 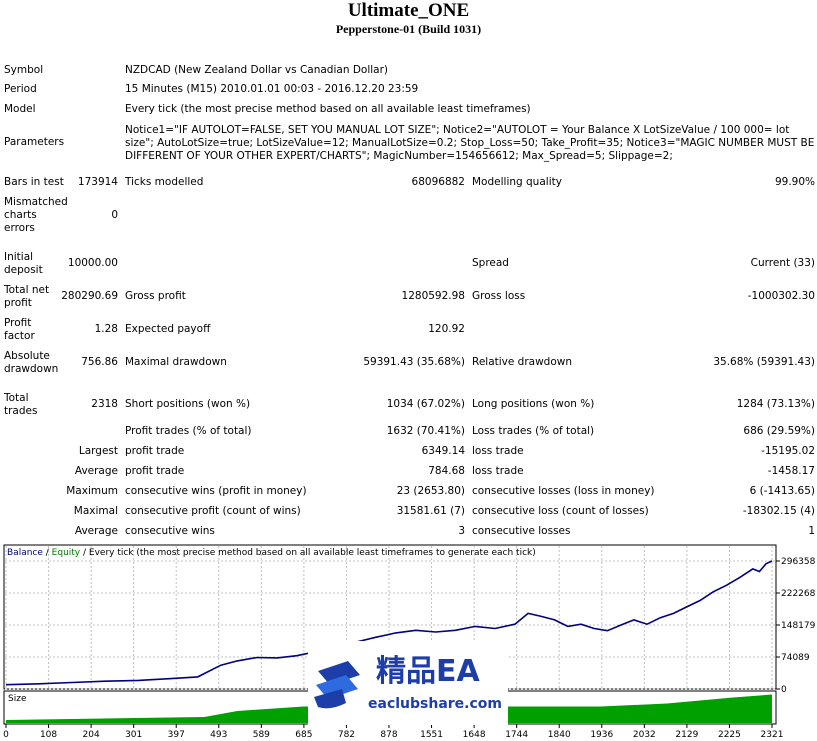 What do you see at coordinates (176, 735) in the screenshot?
I see `x-tick-label: 397` at bounding box center [176, 735].